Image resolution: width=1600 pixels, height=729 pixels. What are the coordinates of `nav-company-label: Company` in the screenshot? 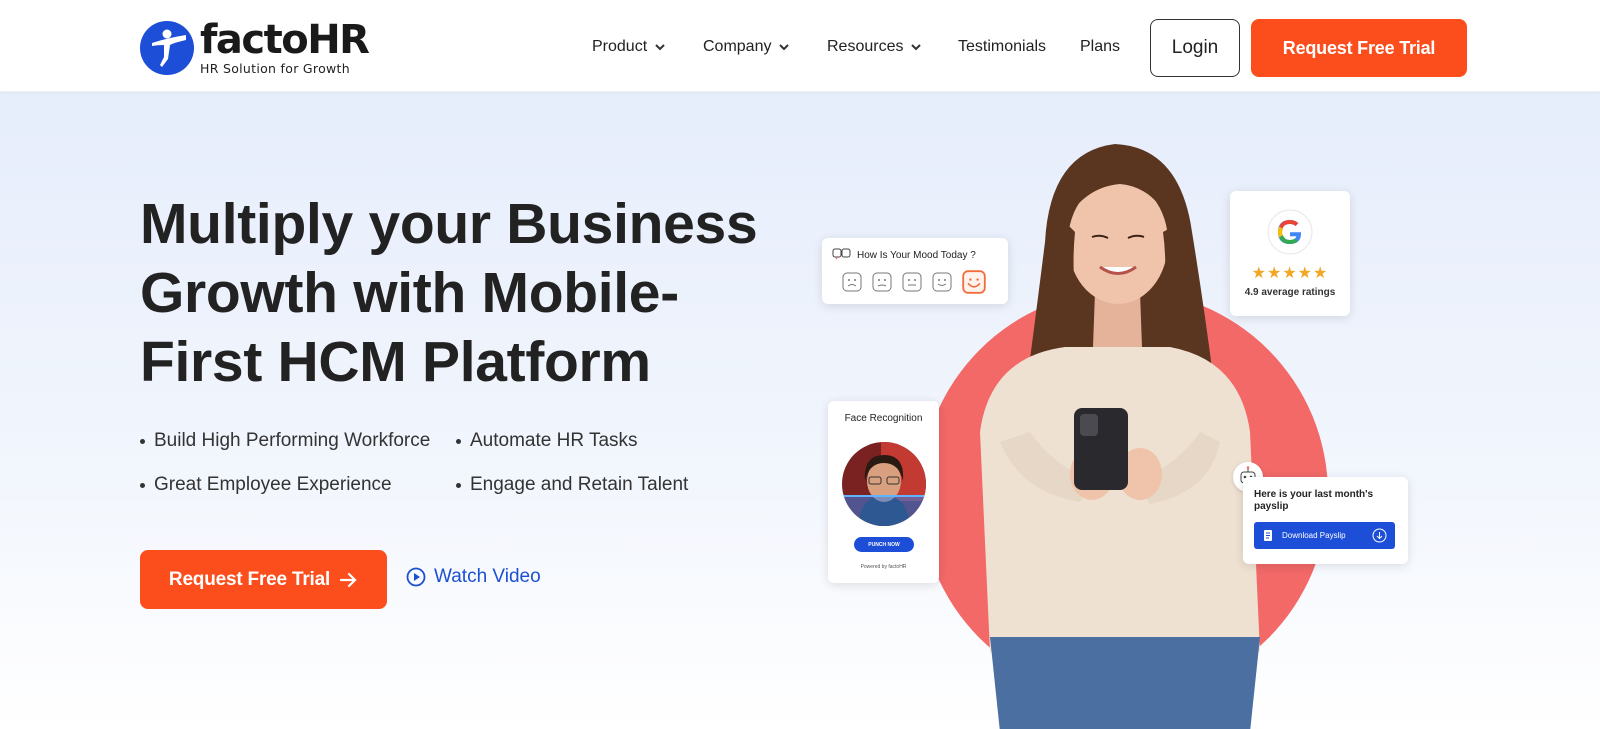 It's located at (737, 46).